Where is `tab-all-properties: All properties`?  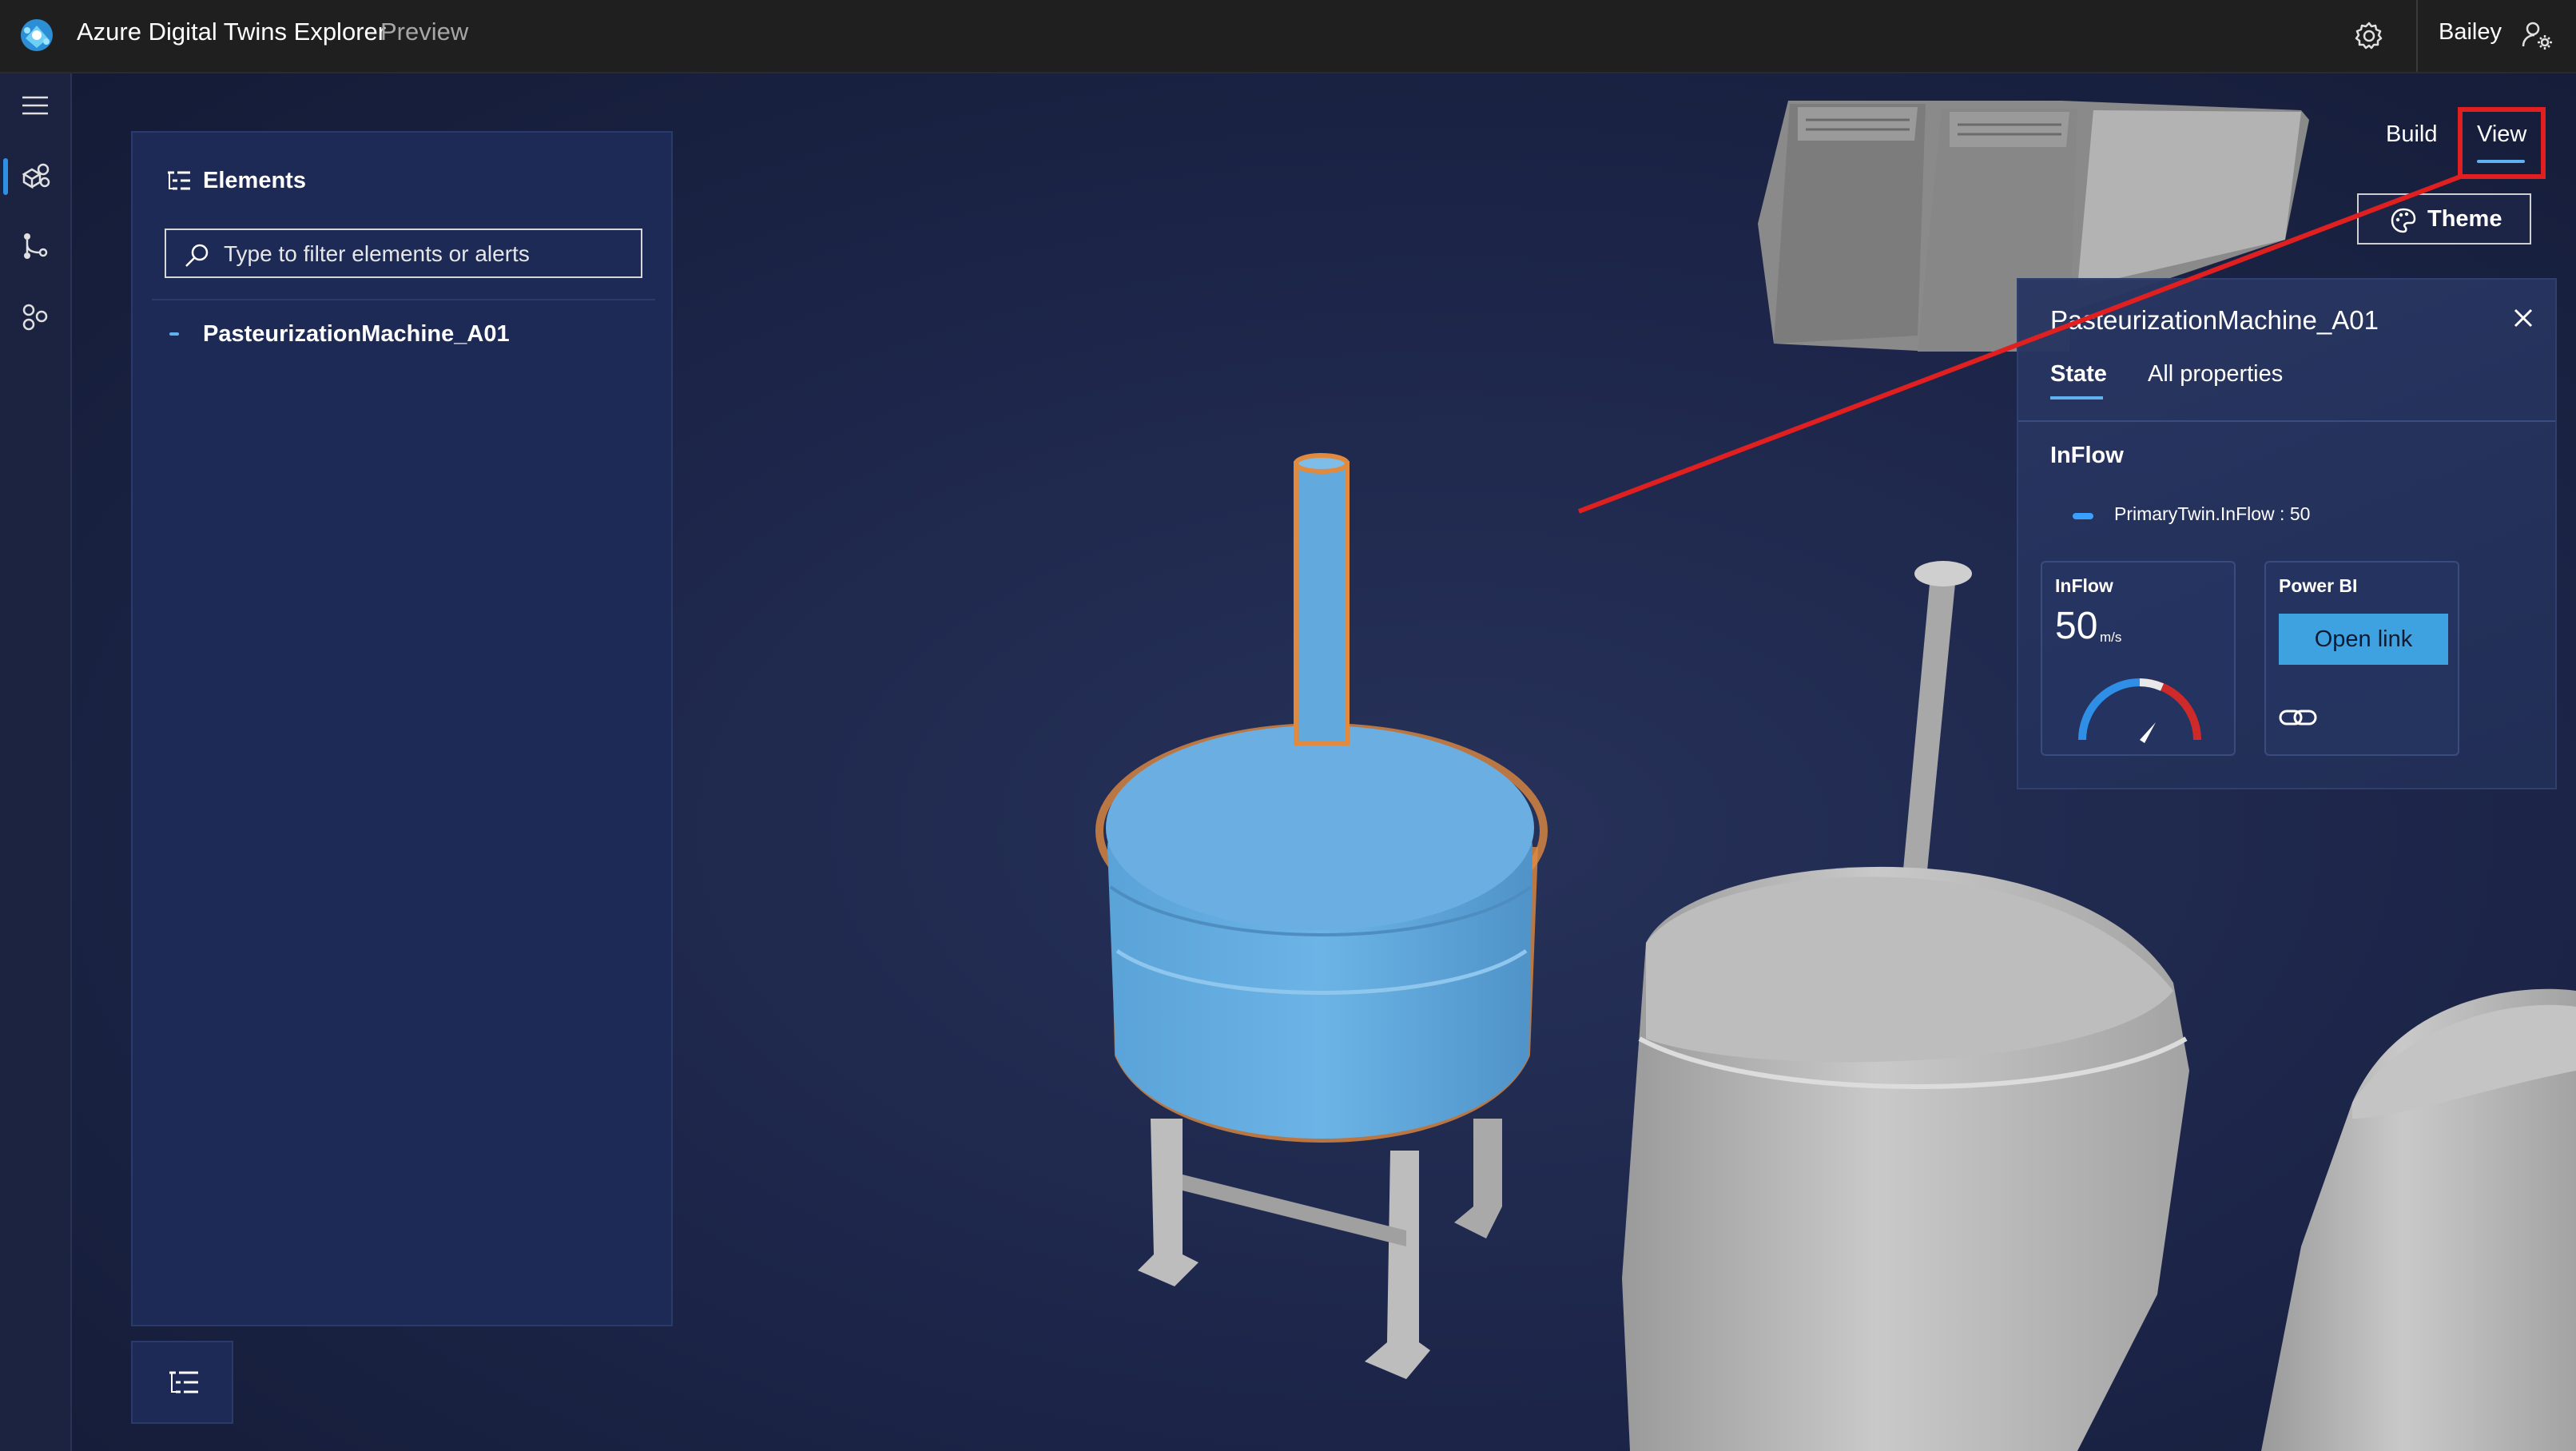
tab-all-properties: All properties is located at coordinates (2215, 374).